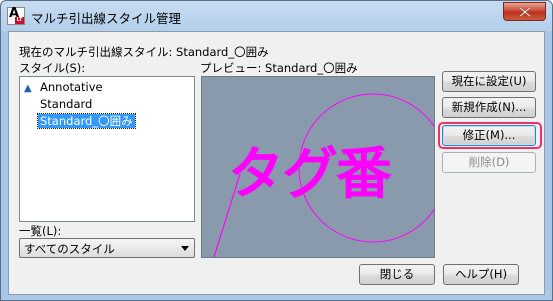 Image resolution: width=553 pixels, height=301 pixels. What do you see at coordinates (52, 68) in the screenshot?
I see `styles-label: スタイル(S):` at bounding box center [52, 68].